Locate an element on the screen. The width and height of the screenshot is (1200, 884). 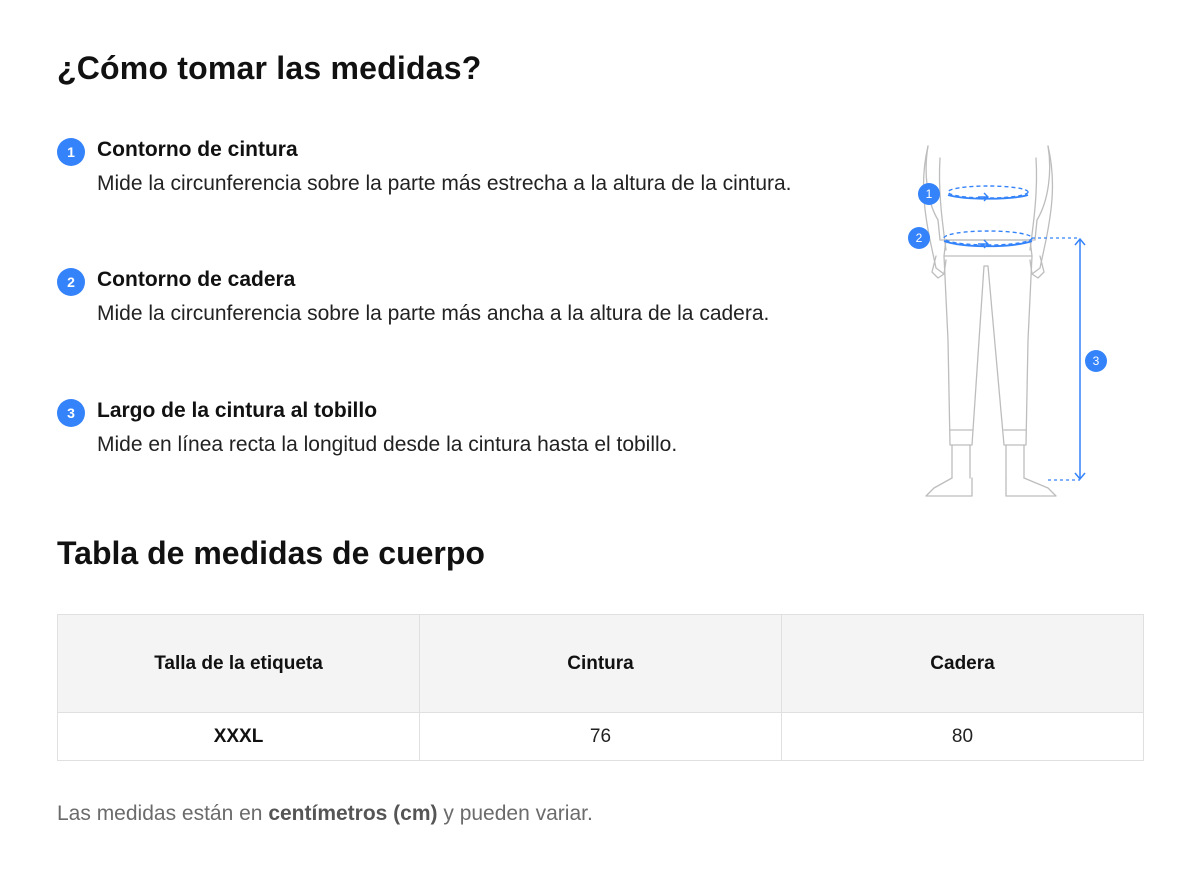
cell-hip: 80 is located at coordinates (962, 736).